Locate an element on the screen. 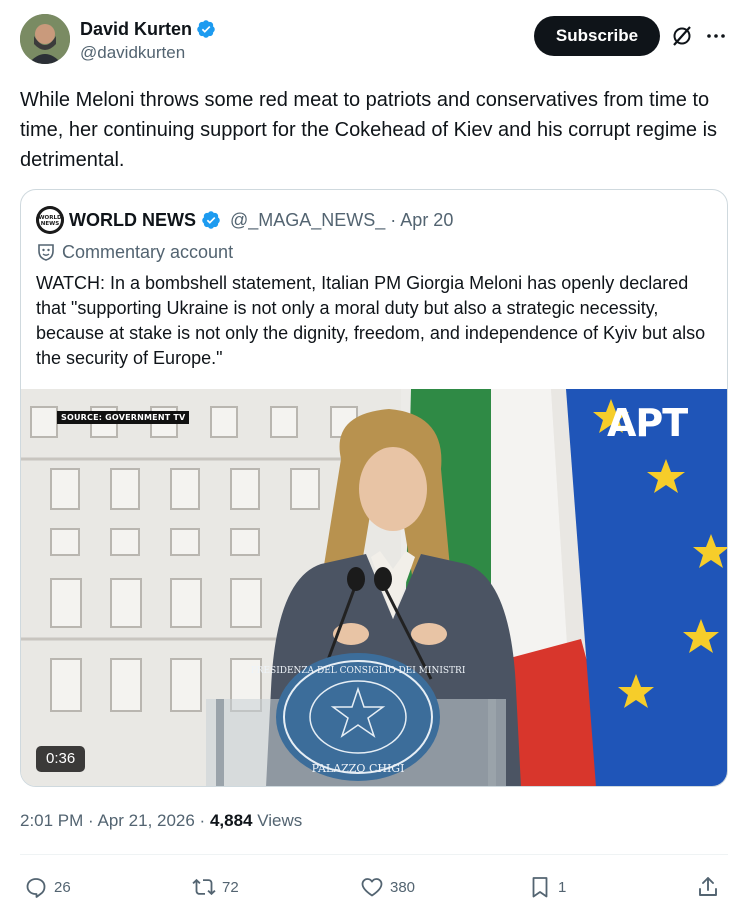 The height and width of the screenshot is (910, 748). commentary-label: Commentary account is located at coordinates (134, 252).